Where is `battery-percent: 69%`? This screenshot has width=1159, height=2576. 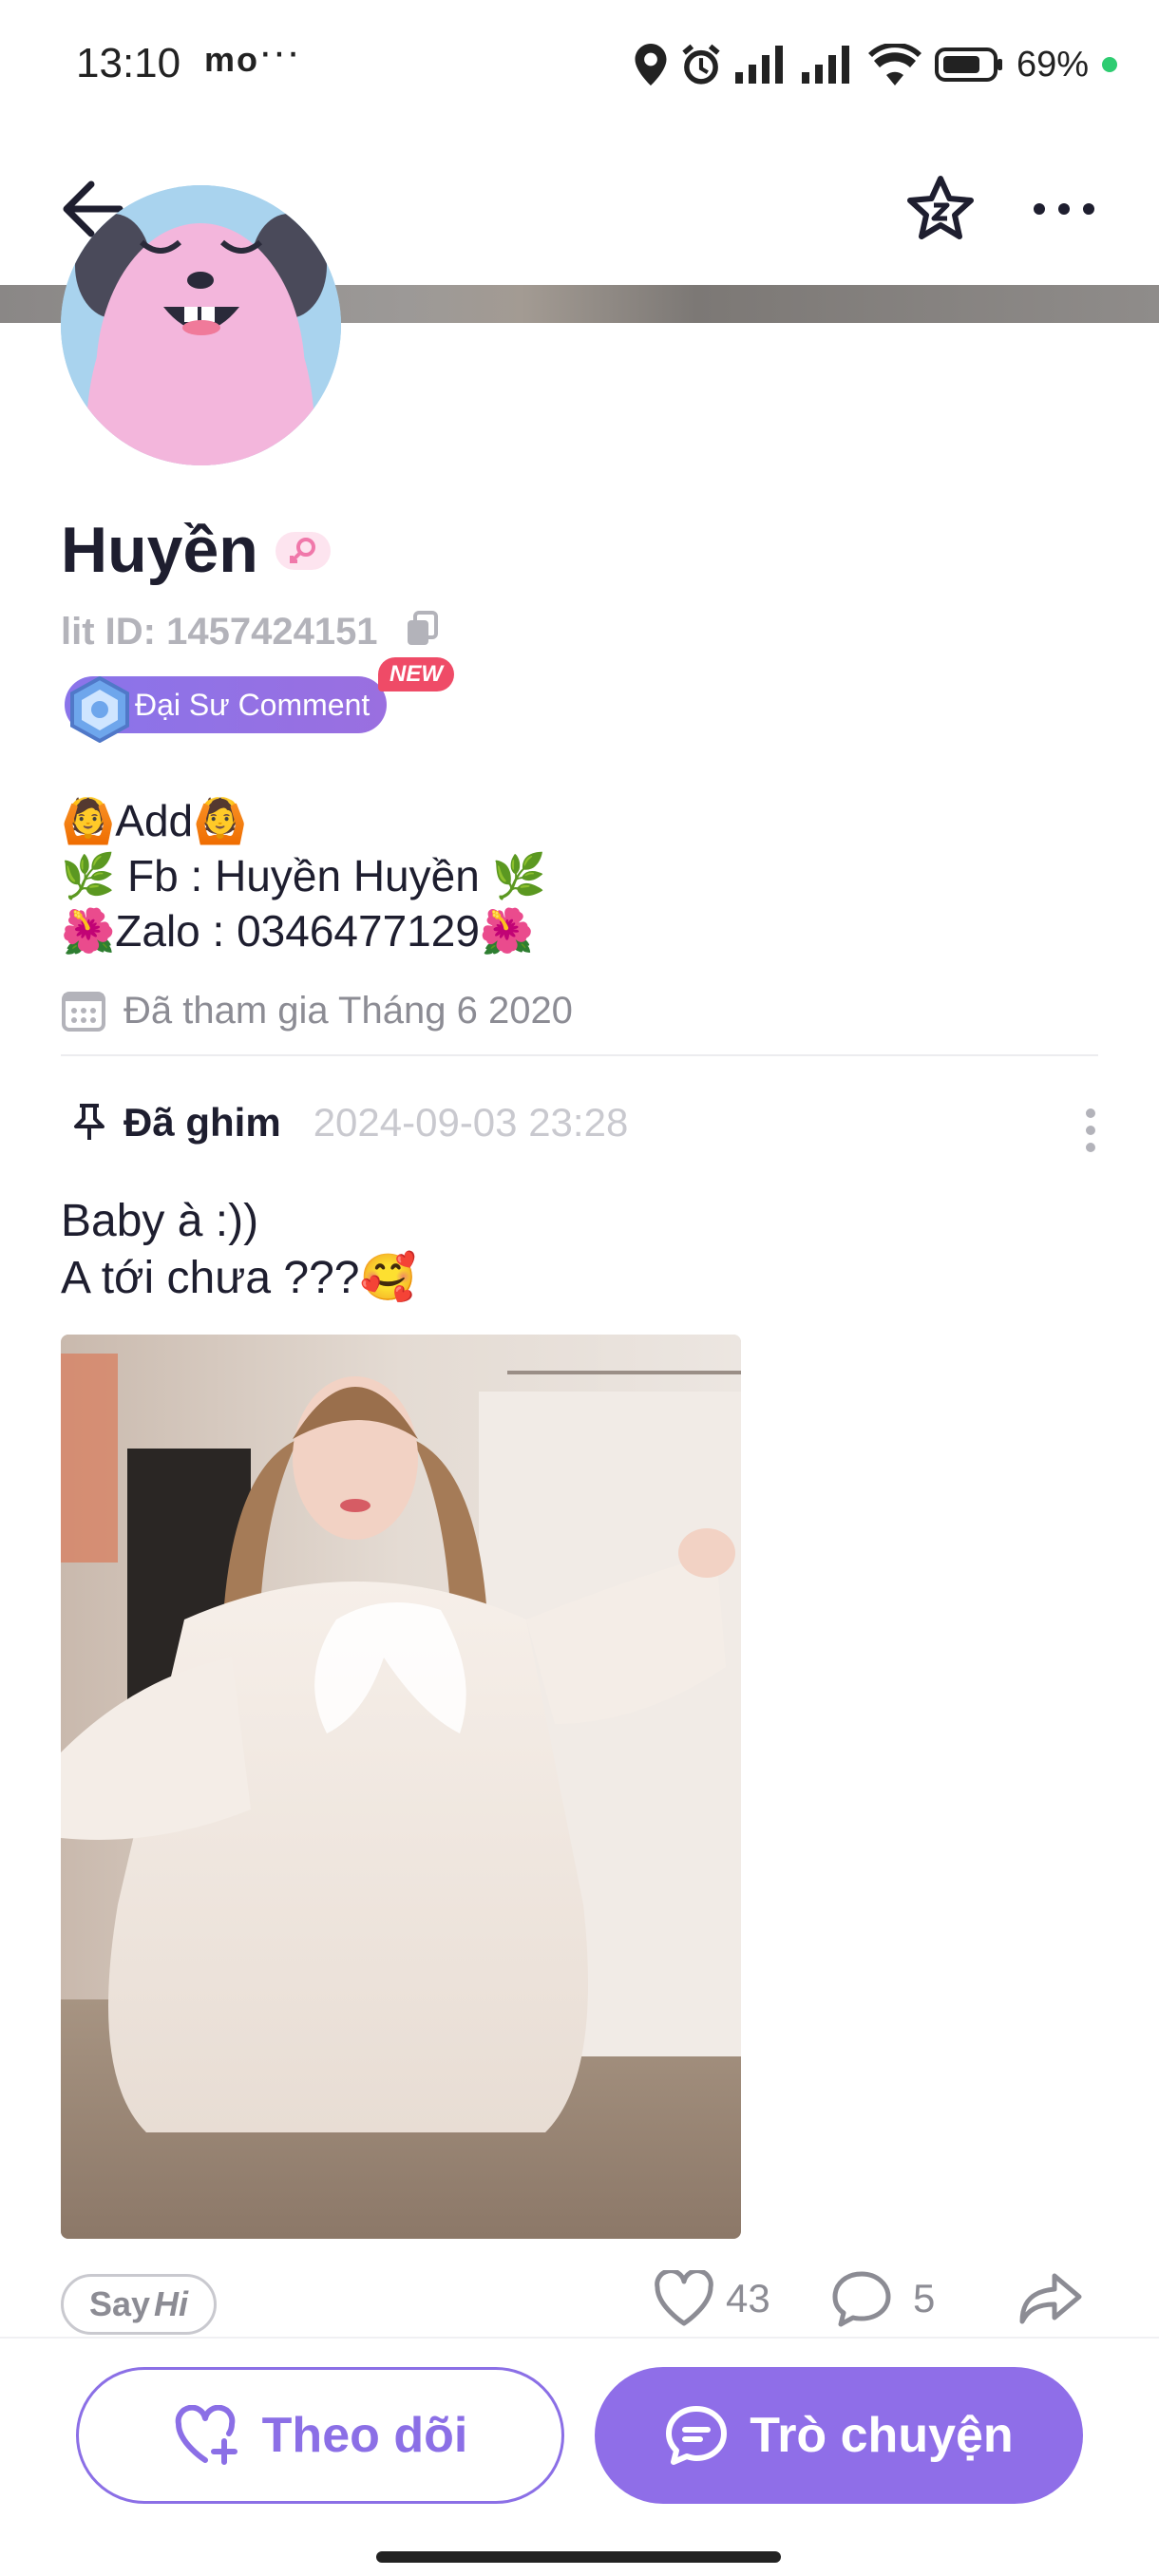 battery-percent: 69% is located at coordinates (1052, 64).